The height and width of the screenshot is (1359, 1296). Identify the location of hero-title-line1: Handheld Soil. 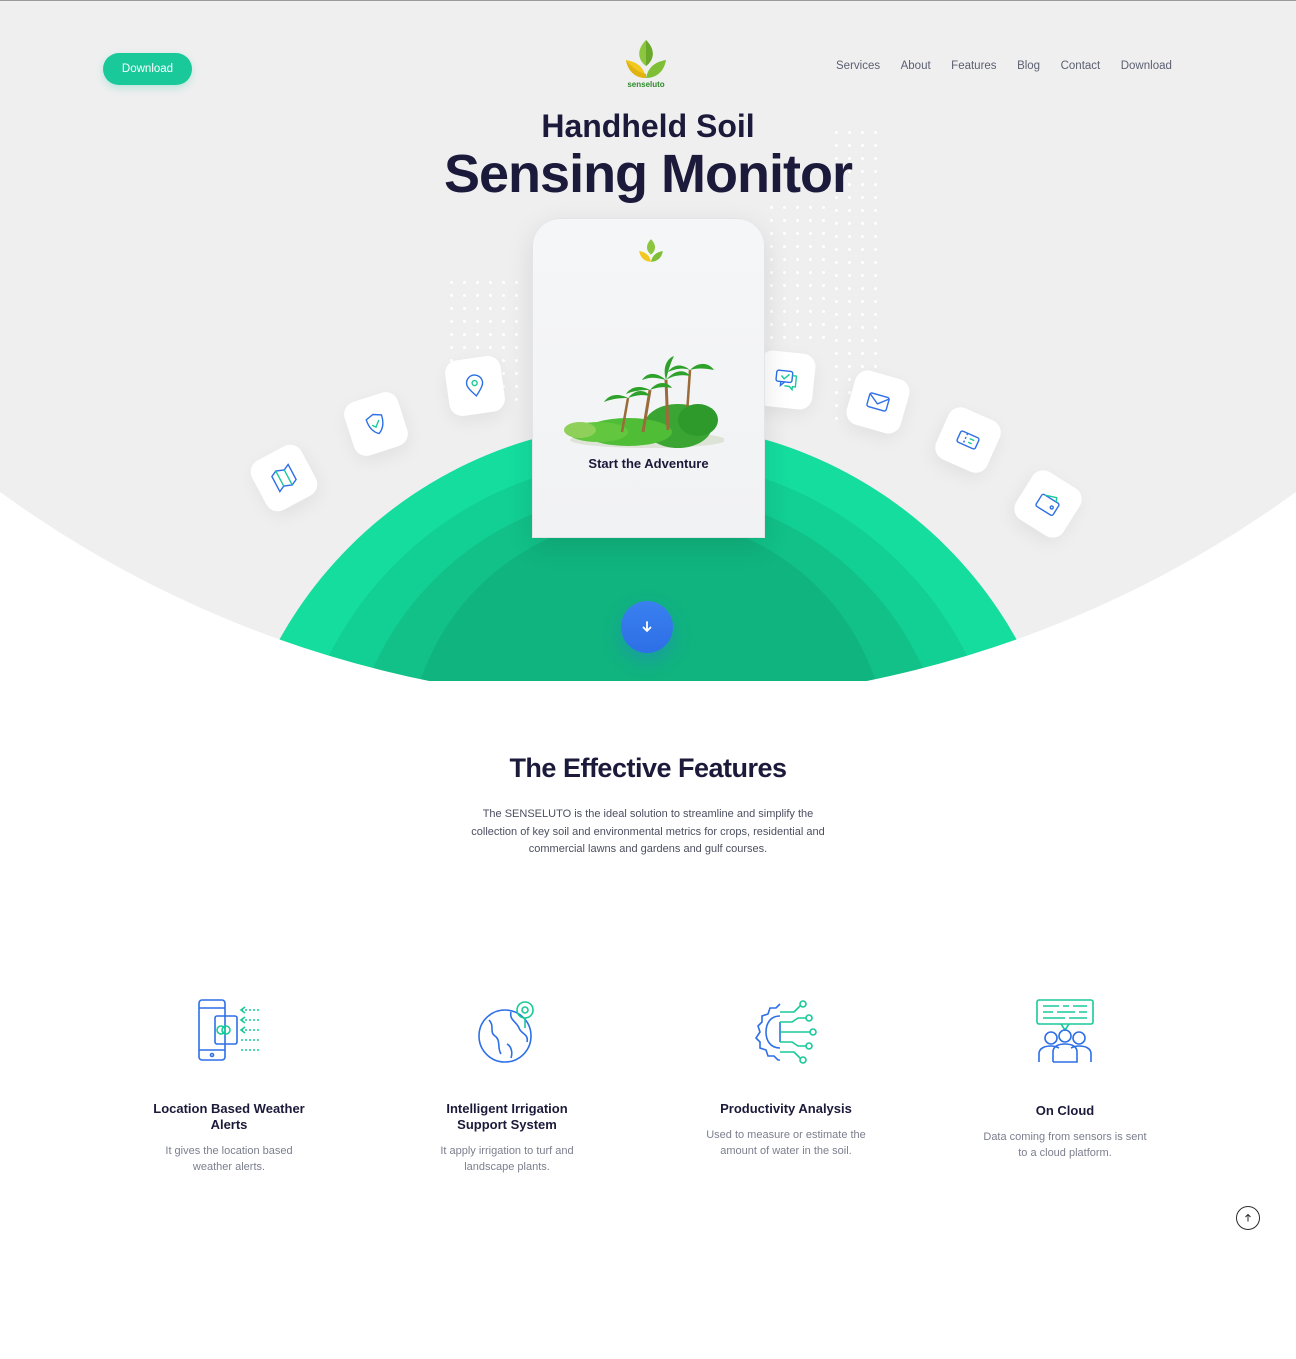
(648, 126).